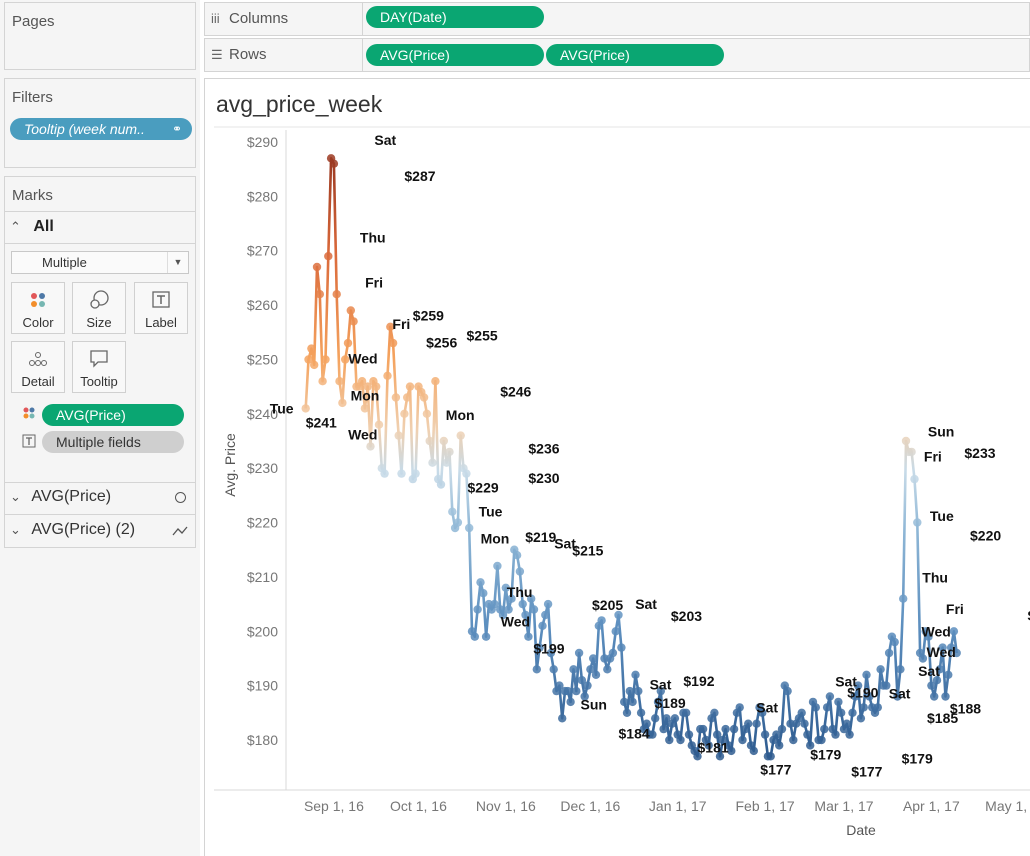 The height and width of the screenshot is (856, 1030). What do you see at coordinates (282, 408) in the screenshot?
I see `data-label: Tue` at bounding box center [282, 408].